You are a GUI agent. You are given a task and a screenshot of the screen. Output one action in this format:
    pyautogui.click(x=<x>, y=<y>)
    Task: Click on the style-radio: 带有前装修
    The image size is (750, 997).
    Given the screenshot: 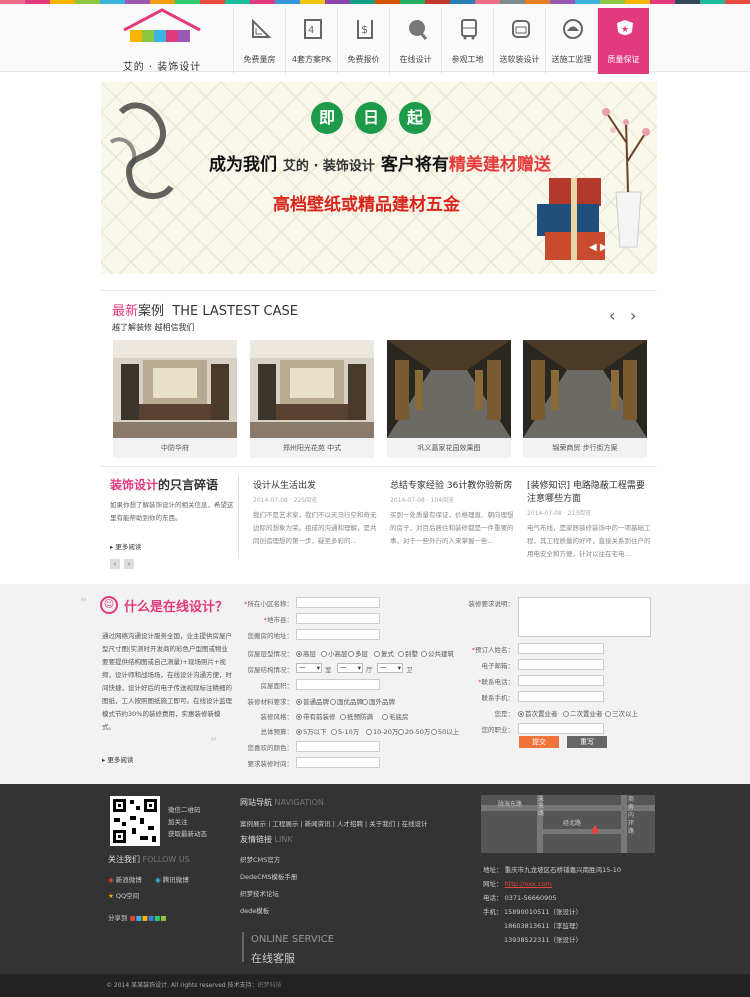 What is the action you would take?
    pyautogui.click(x=316, y=716)
    